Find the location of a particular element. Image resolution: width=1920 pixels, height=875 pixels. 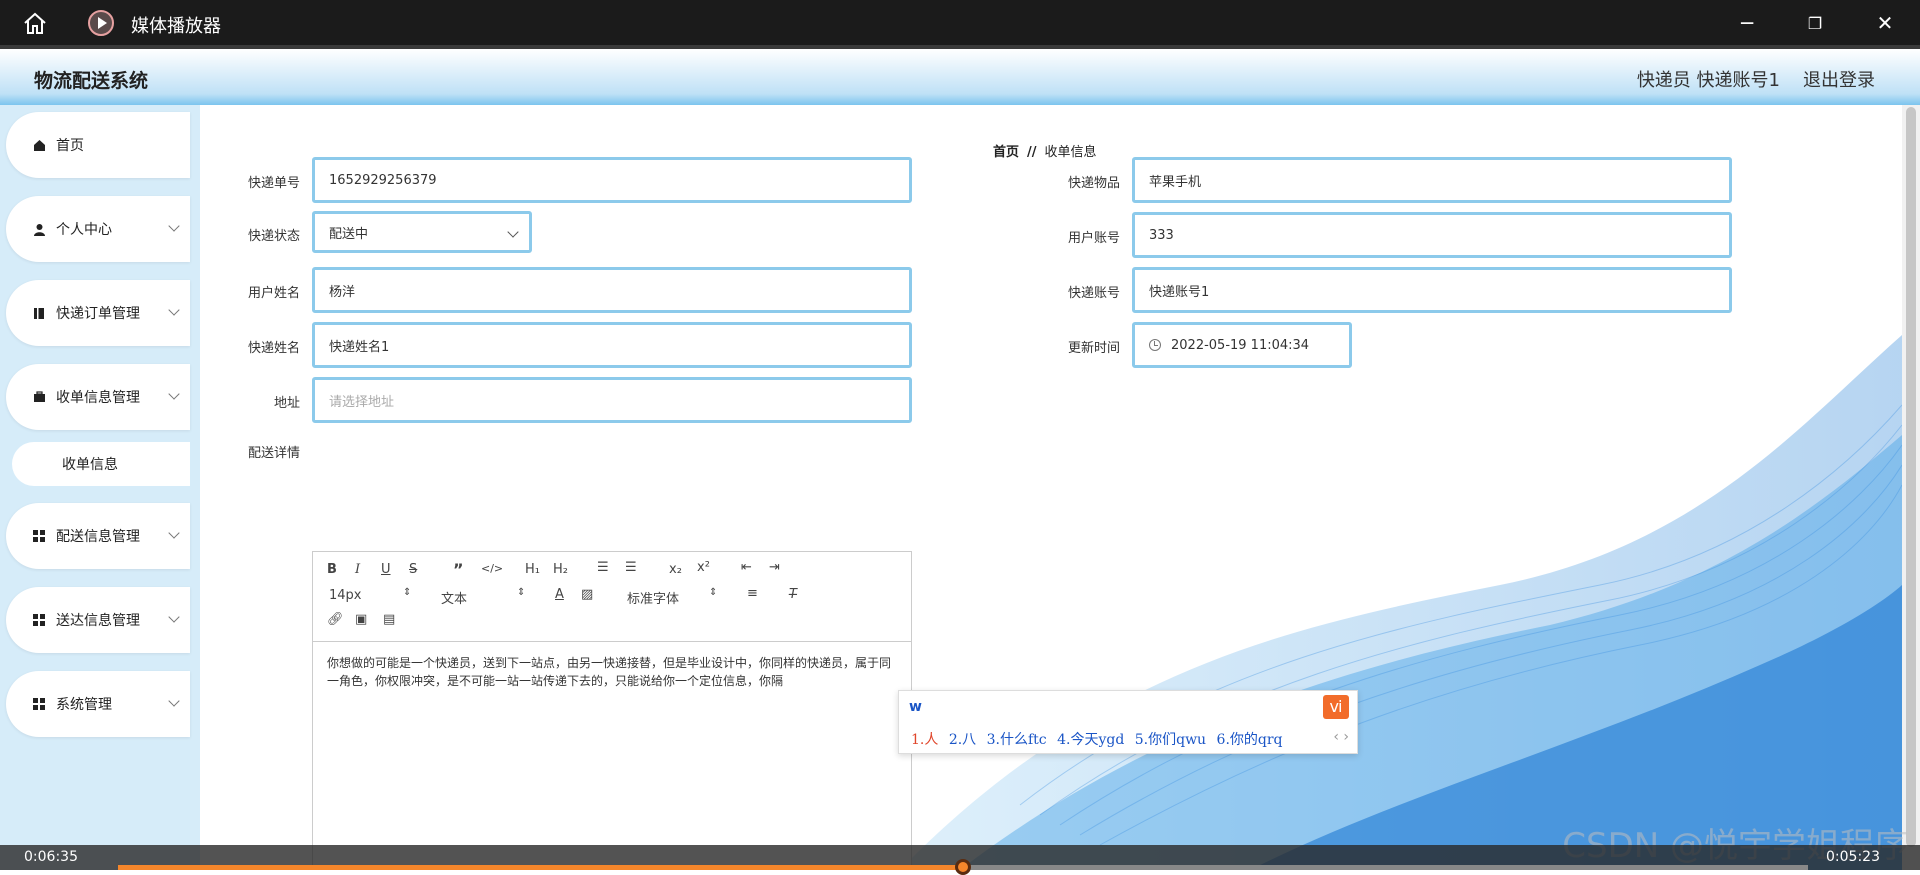

sidebar-item-personal-center: 个人中心 is located at coordinates (98, 229).